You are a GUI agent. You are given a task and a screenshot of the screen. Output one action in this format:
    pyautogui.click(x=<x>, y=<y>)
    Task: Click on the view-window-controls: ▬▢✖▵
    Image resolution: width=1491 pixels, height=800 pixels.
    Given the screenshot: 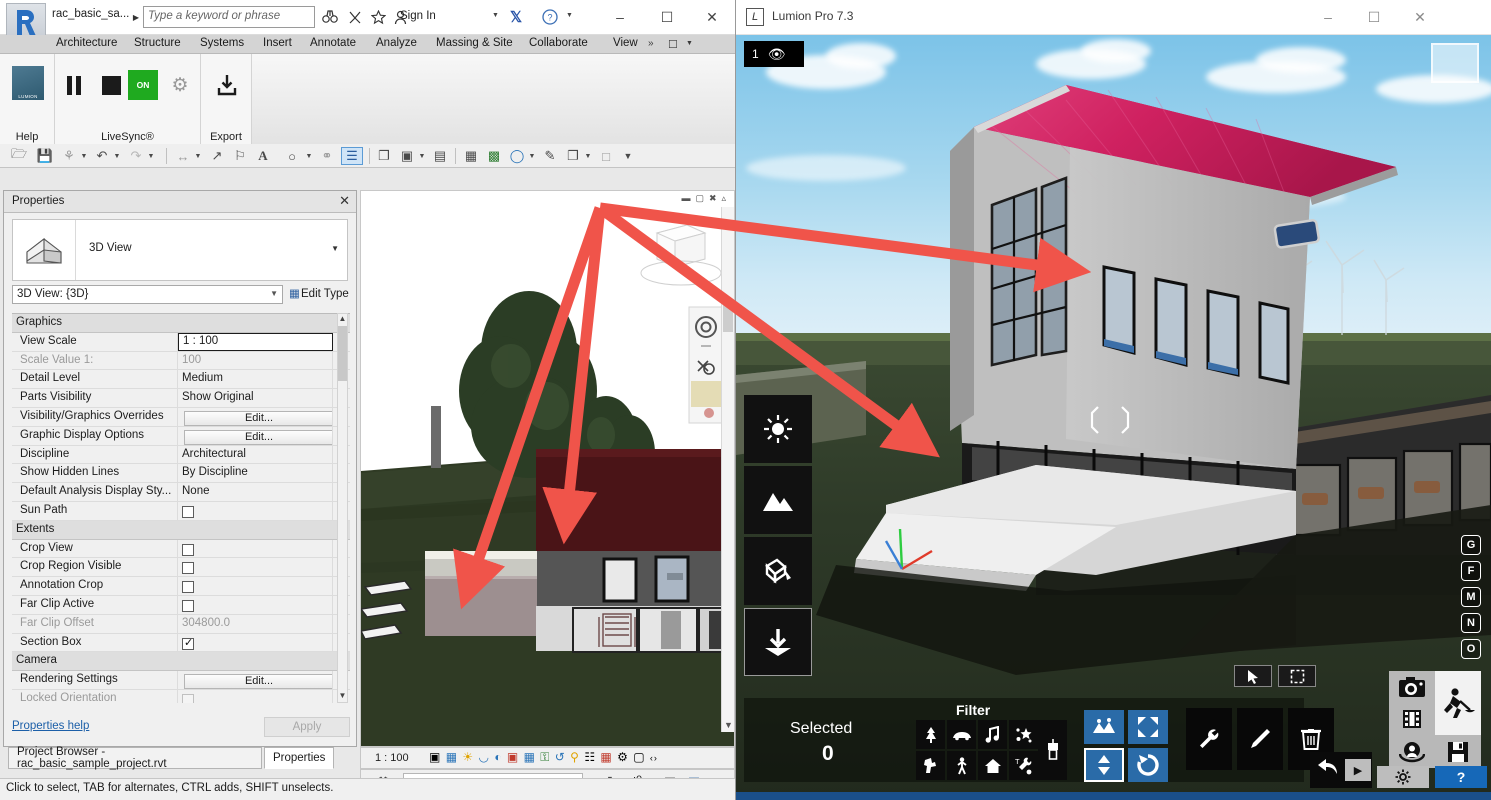 What is the action you would take?
    pyautogui.click(x=706, y=198)
    